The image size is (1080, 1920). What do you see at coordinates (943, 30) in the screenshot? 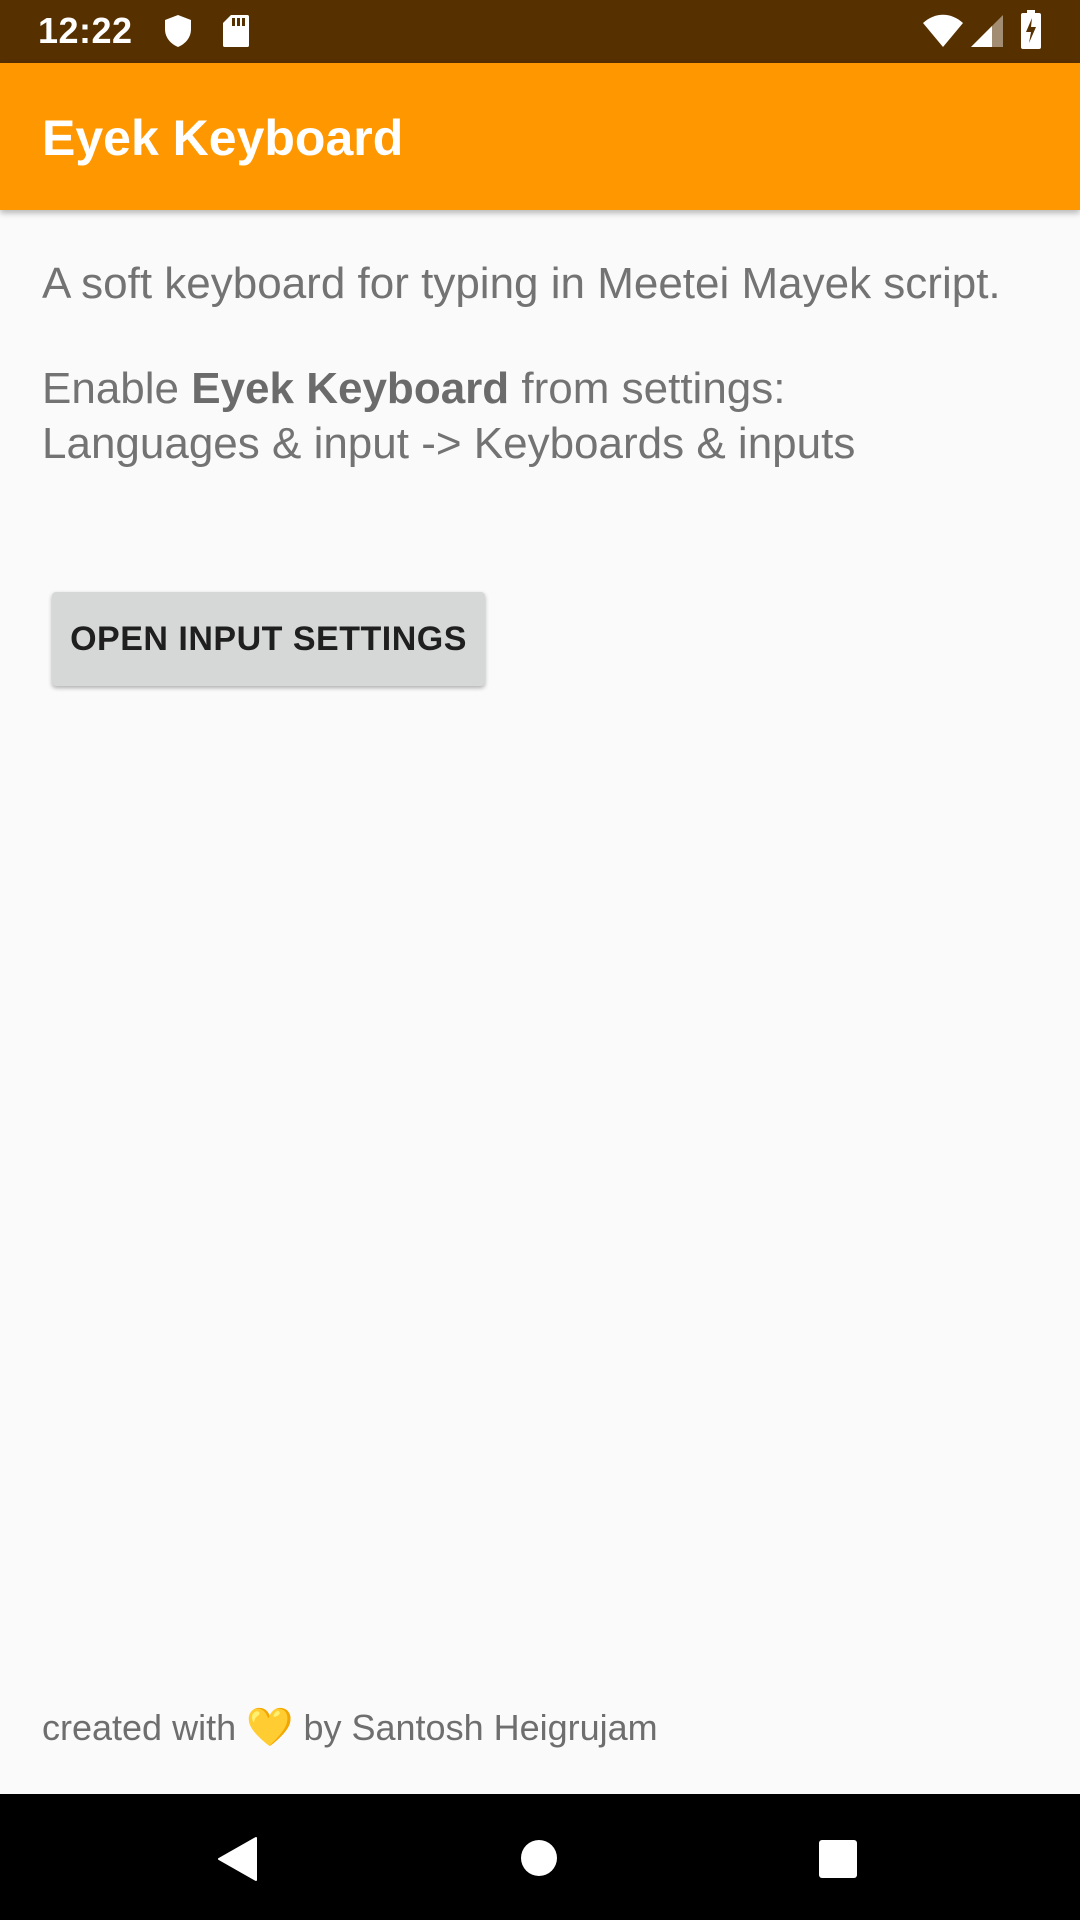
I see `wifi-icon` at bounding box center [943, 30].